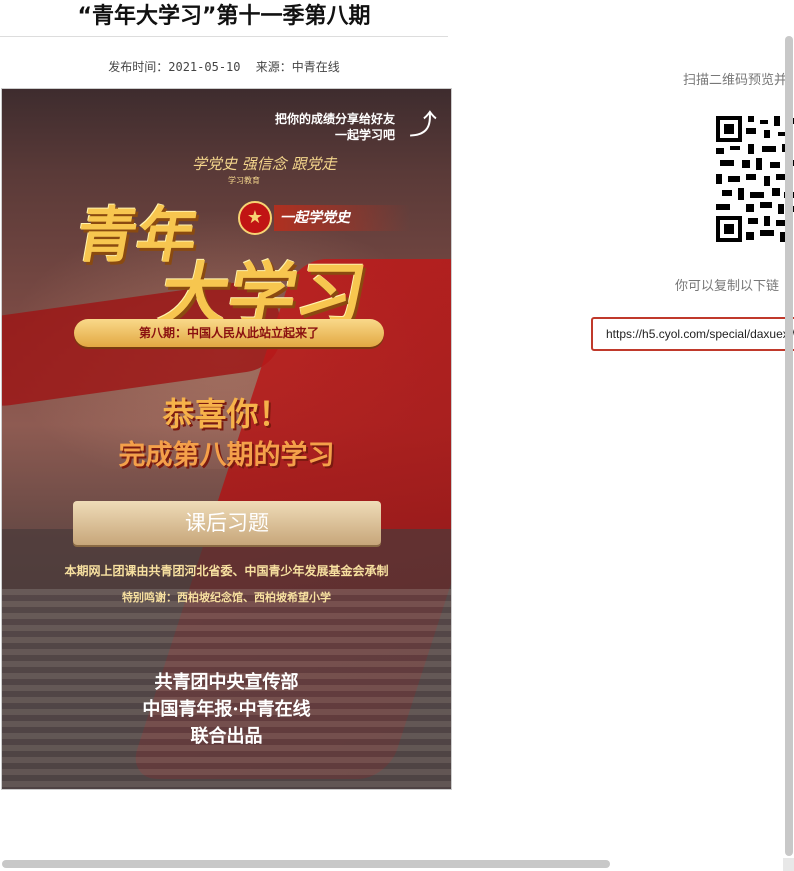  What do you see at coordinates (297, 67) in the screenshot?
I see `source: 来源：中青在线` at bounding box center [297, 67].